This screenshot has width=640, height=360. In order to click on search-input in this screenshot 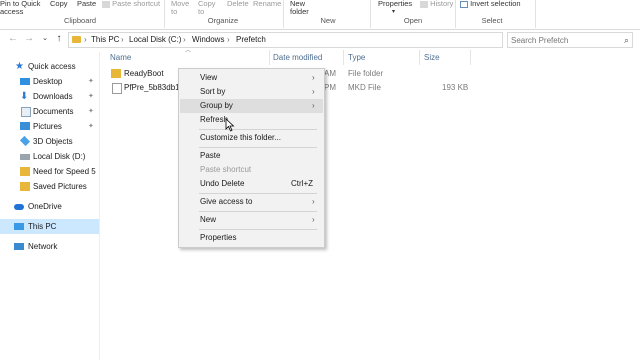, I will do `click(561, 40)`.